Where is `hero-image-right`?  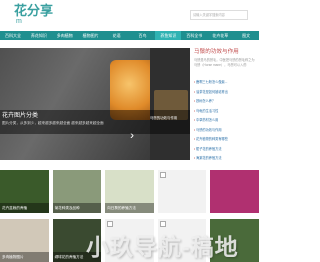 hero-image-right is located at coordinates (170, 104).